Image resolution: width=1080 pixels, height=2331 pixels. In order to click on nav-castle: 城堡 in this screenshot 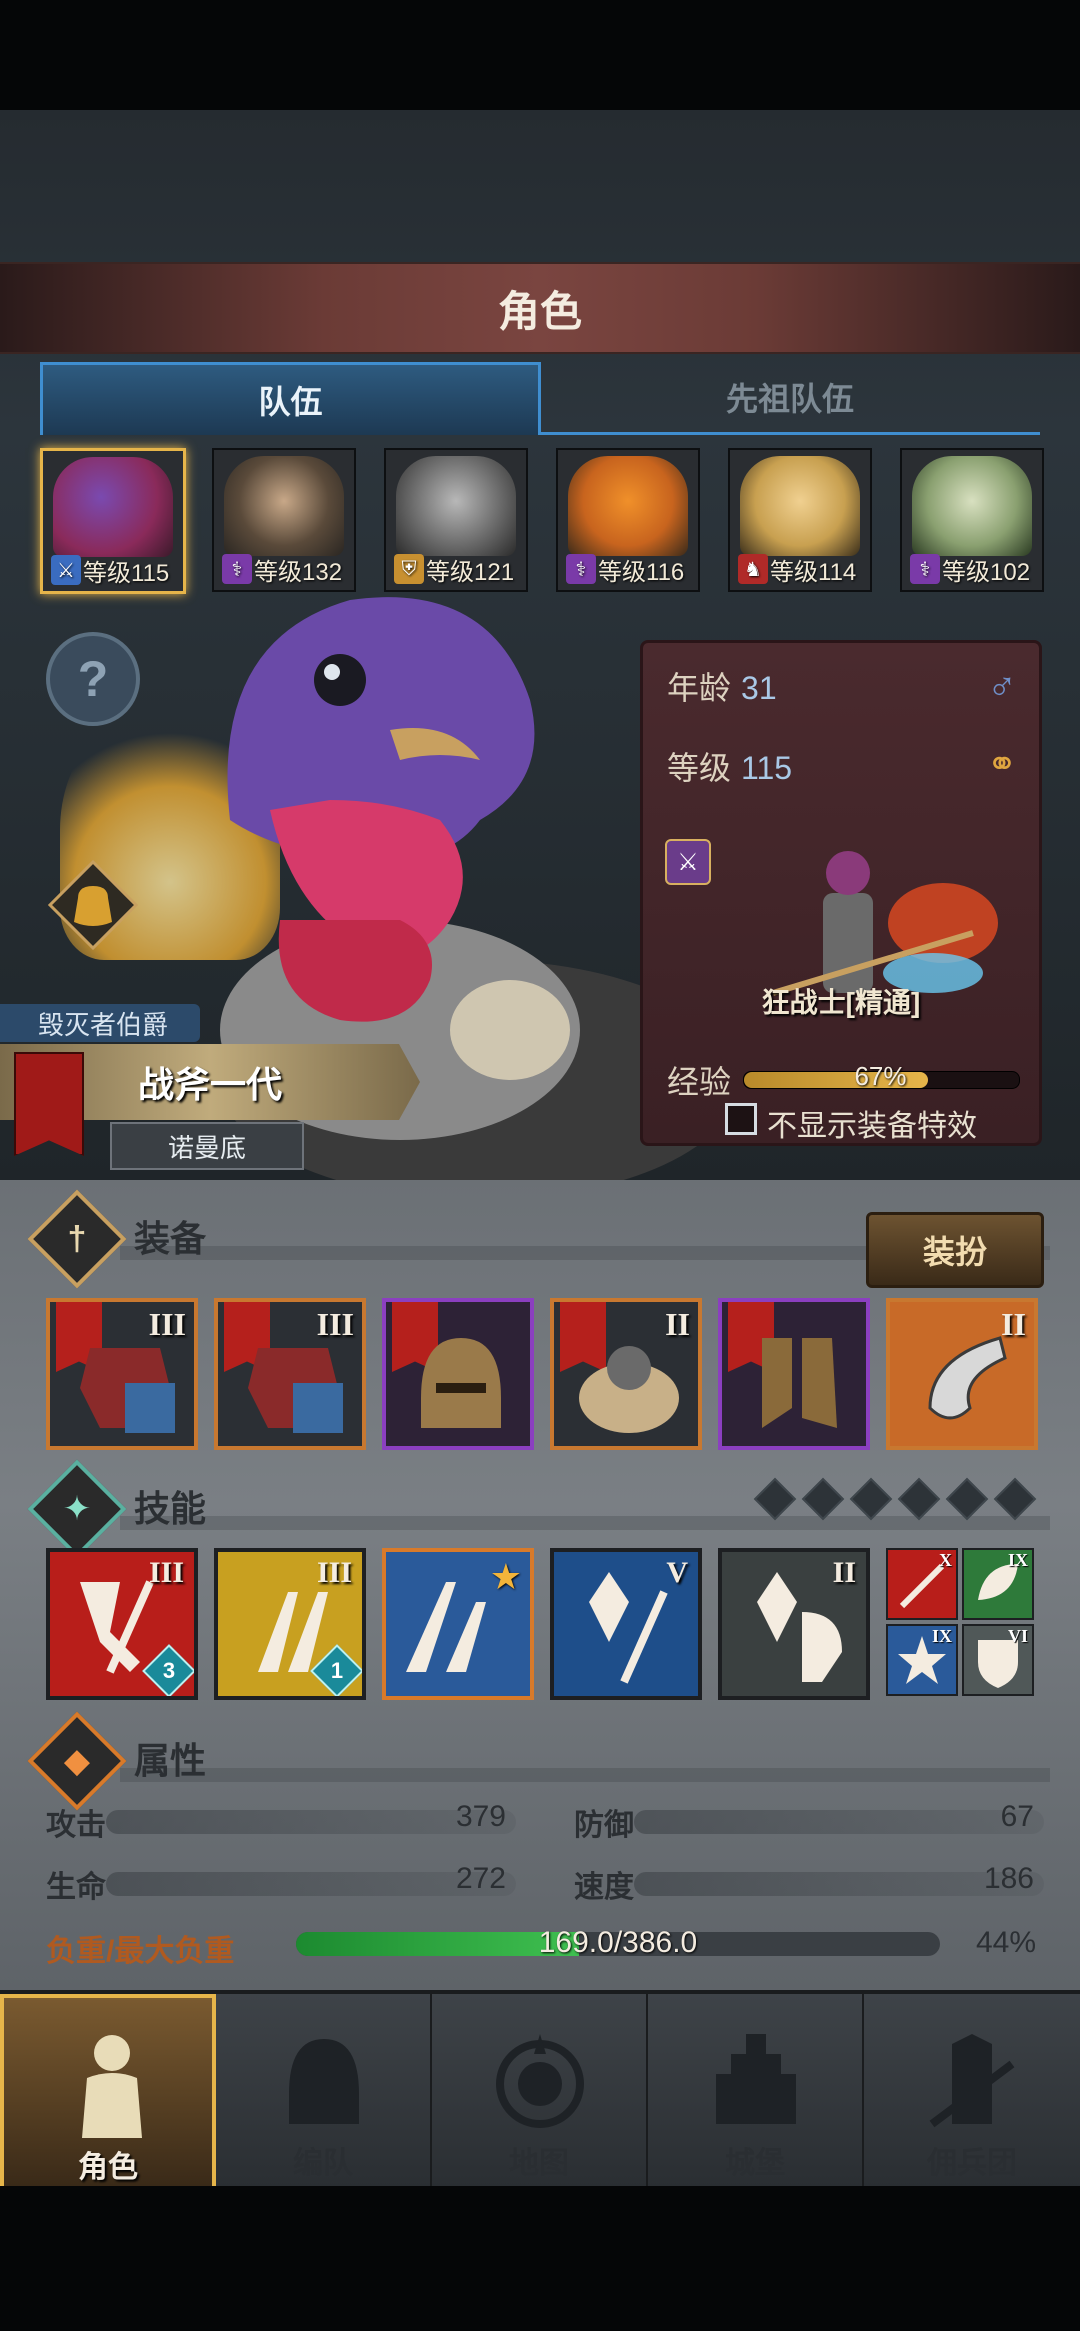, I will do `click(756, 2092)`.